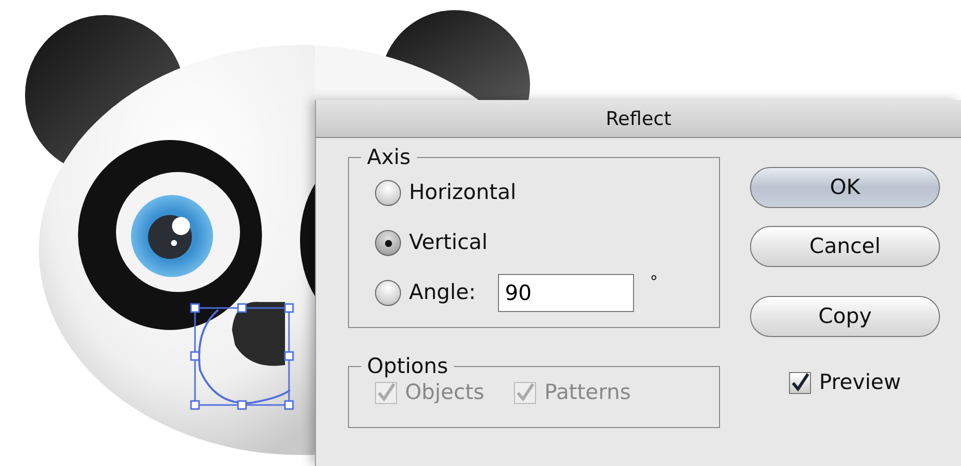 This screenshot has width=961, height=466. Describe the element at coordinates (845, 316) in the screenshot. I see `dialog-button: Copy` at that location.